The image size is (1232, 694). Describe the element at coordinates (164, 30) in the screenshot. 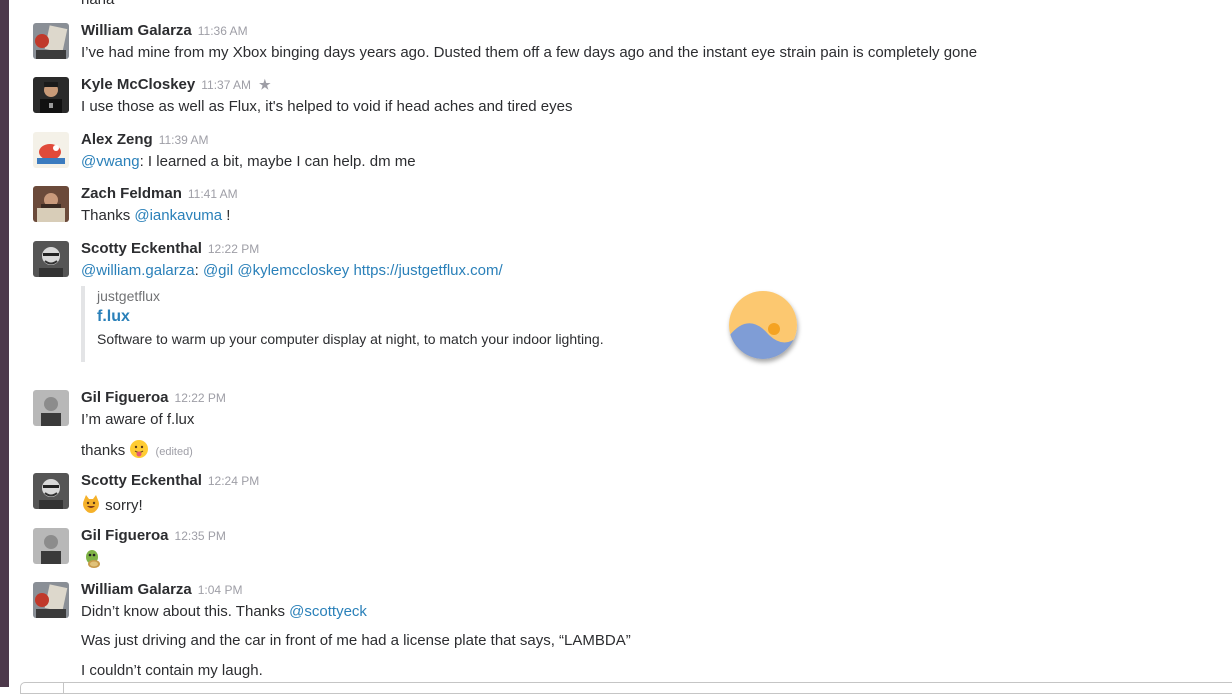

I see `message-author: William Galarza 11:36 AM` at that location.